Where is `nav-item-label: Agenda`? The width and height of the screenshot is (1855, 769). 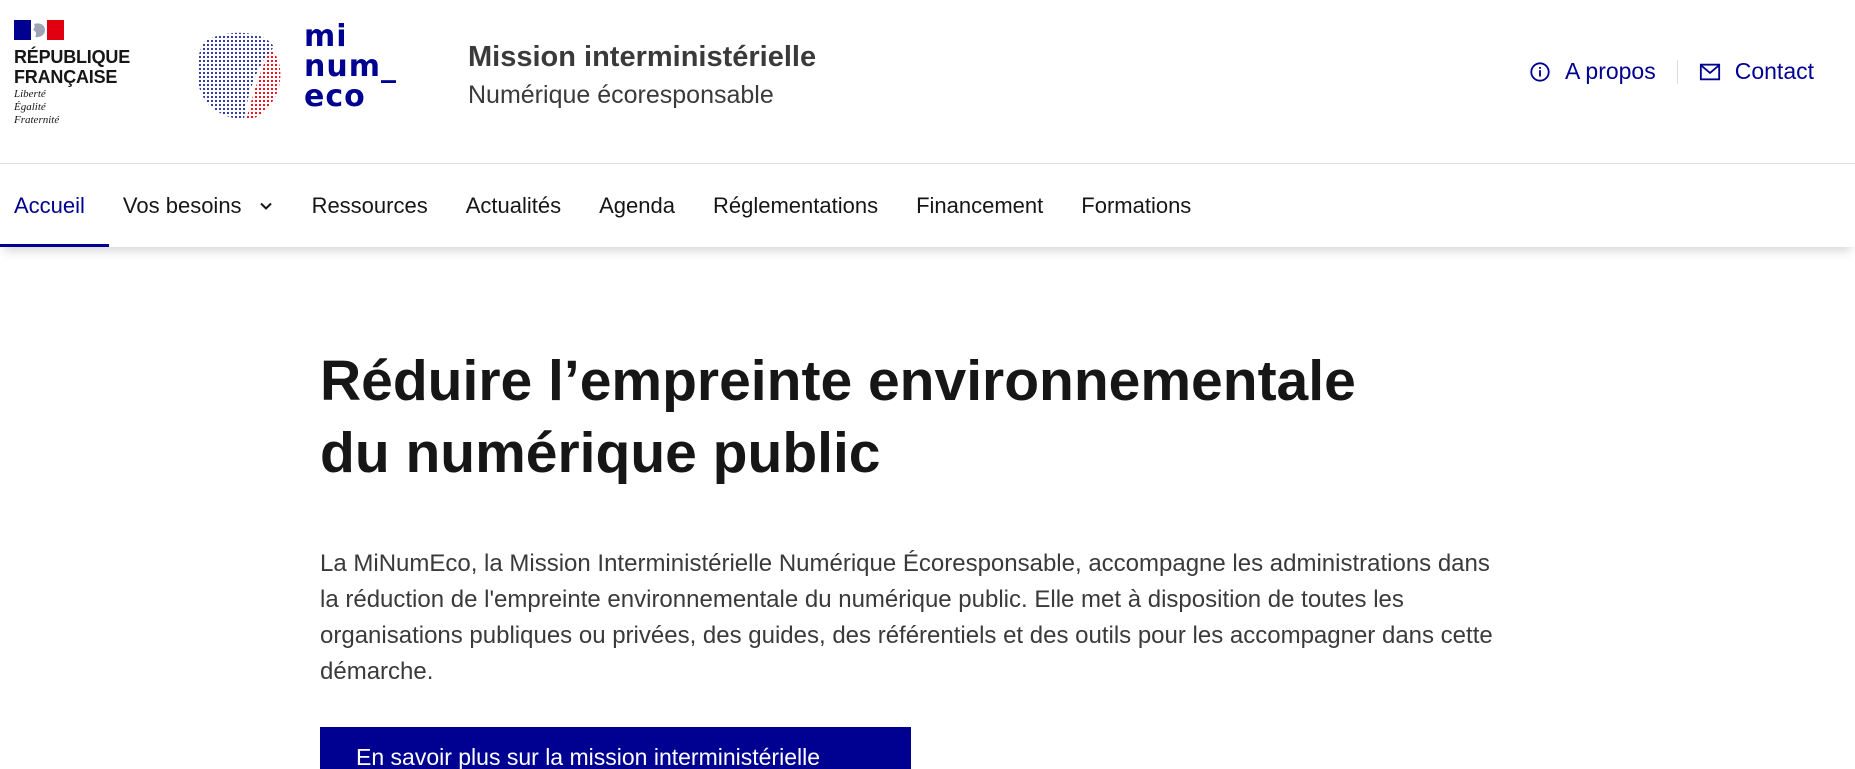 nav-item-label: Agenda is located at coordinates (637, 205).